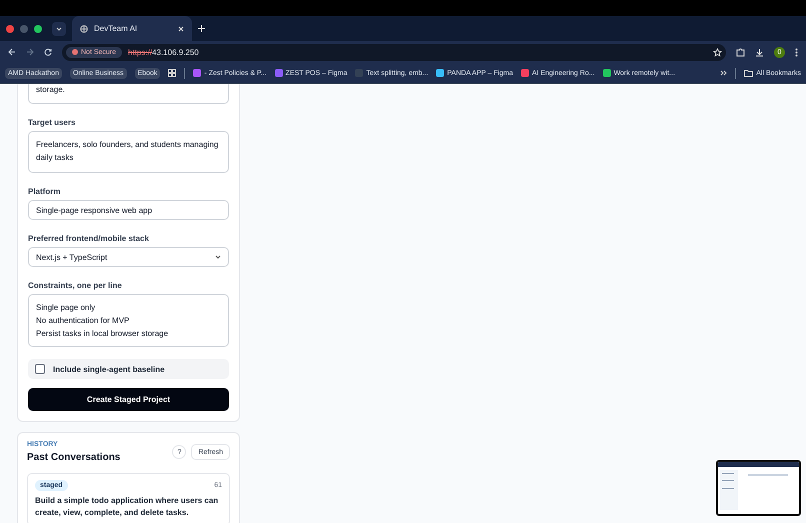 The height and width of the screenshot is (523, 806). What do you see at coordinates (128, 94) in the screenshot?
I see `textarea-field: storage.` at bounding box center [128, 94].